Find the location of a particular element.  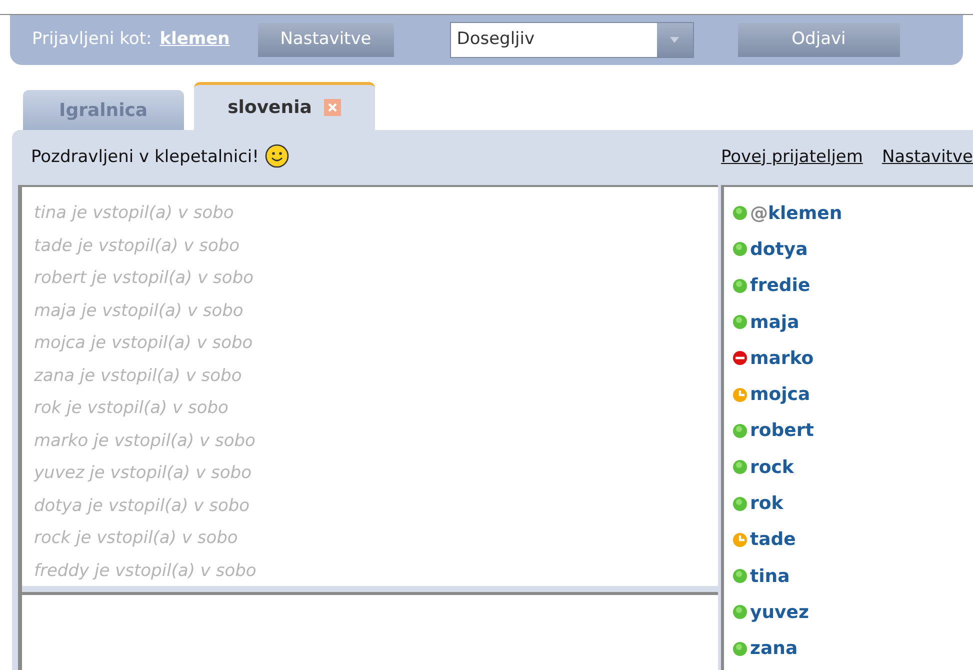

user-item: yuvez is located at coordinates (852, 612).